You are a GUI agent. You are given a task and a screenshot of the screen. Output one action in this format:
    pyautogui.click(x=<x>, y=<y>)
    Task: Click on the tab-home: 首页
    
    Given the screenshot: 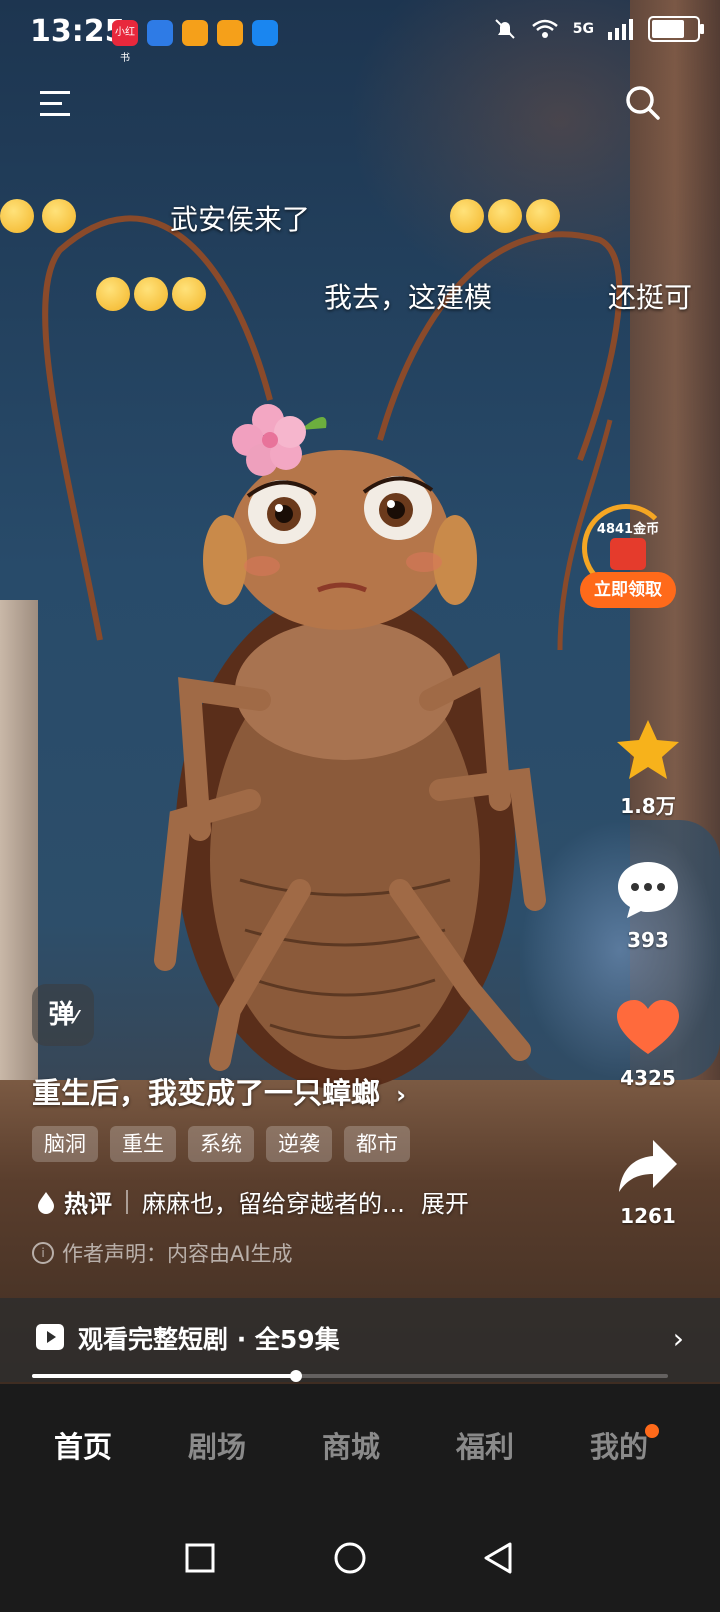 What is the action you would take?
    pyautogui.click(x=83, y=1445)
    